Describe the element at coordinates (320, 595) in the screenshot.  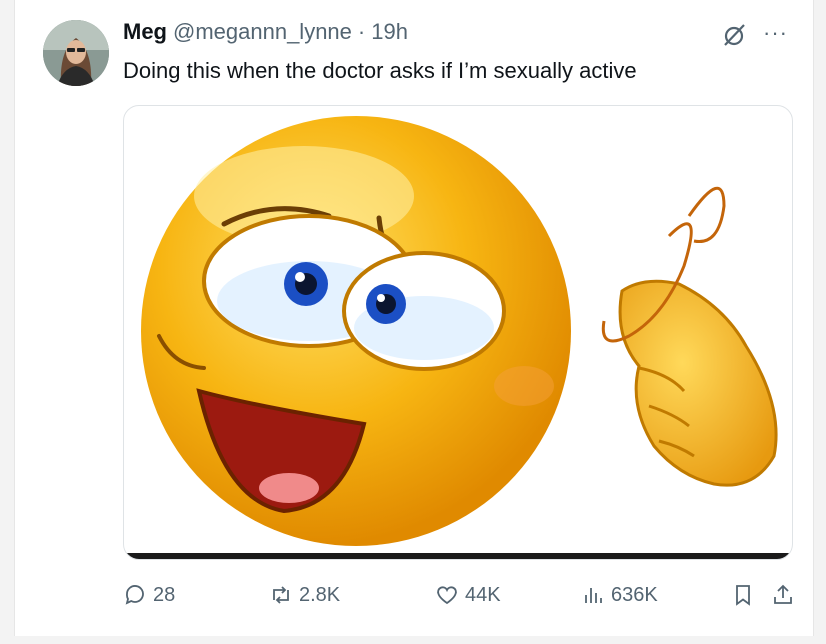
I see `repost-count: 2.8K` at that location.